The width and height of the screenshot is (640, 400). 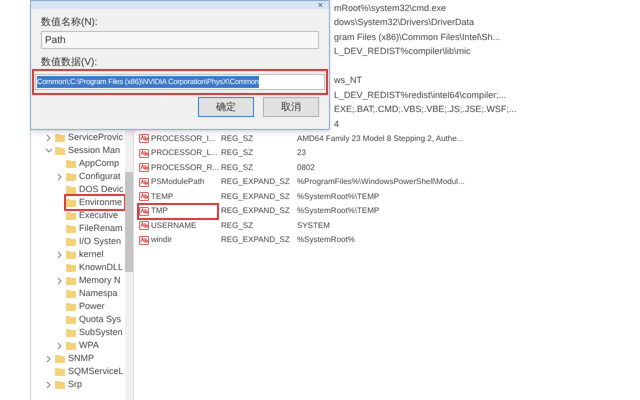 What do you see at coordinates (100, 280) in the screenshot?
I see `tree-item-label: Memory N` at bounding box center [100, 280].